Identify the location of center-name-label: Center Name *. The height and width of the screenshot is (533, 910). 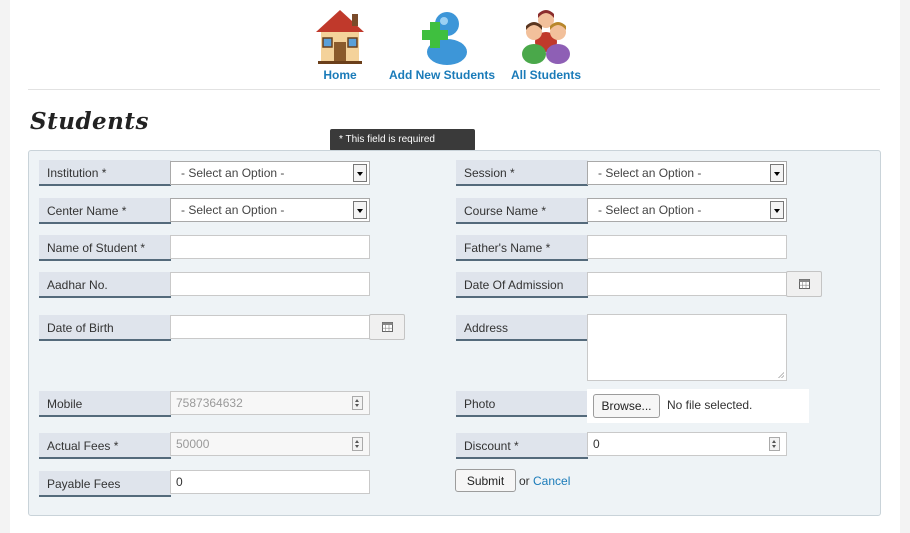
(105, 211).